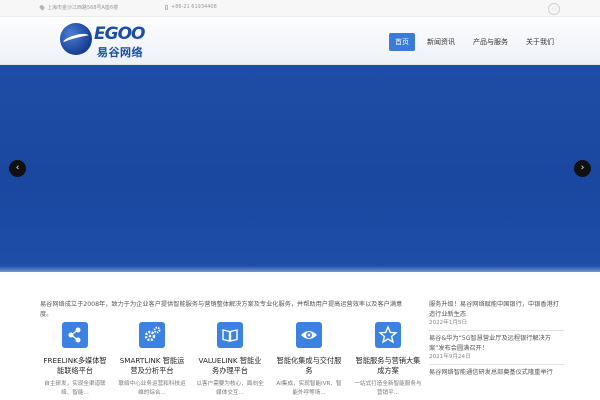 Image resolution: width=600 pixels, height=400 pixels. What do you see at coordinates (230, 365) in the screenshot?
I see `service-title: VALUELINK 智能业务办理平台` at bounding box center [230, 365].